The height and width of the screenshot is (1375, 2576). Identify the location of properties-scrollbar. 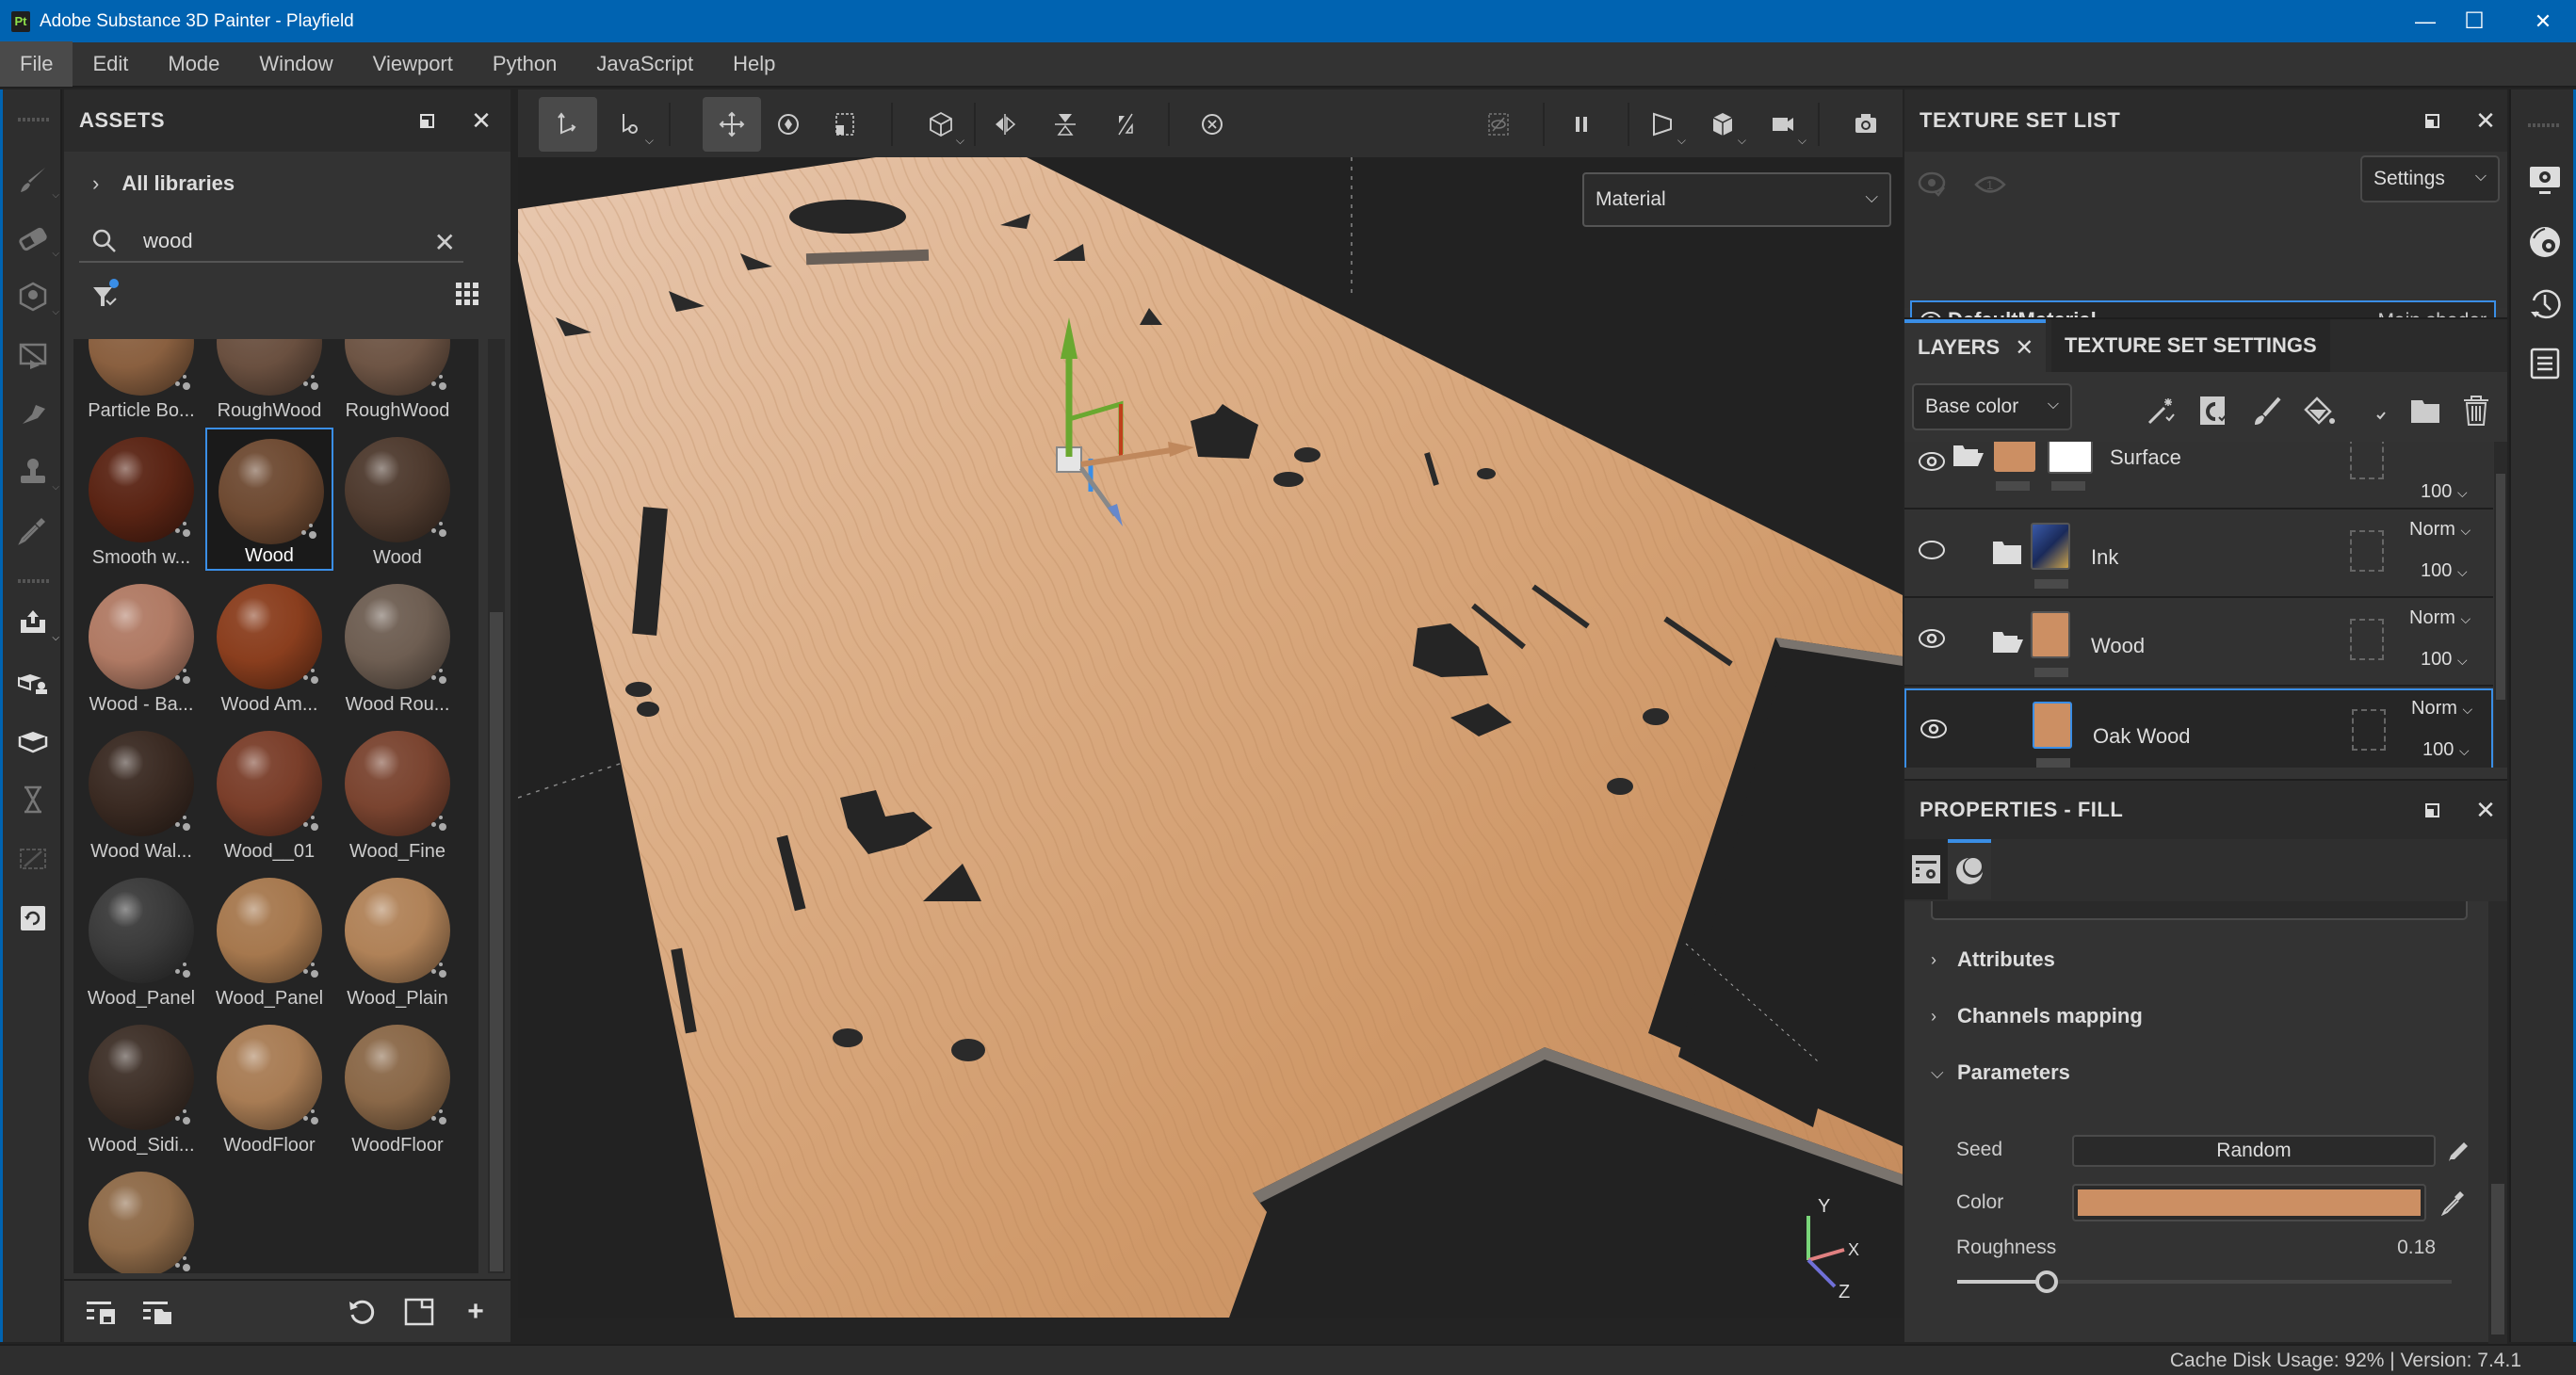
(2497, 1122).